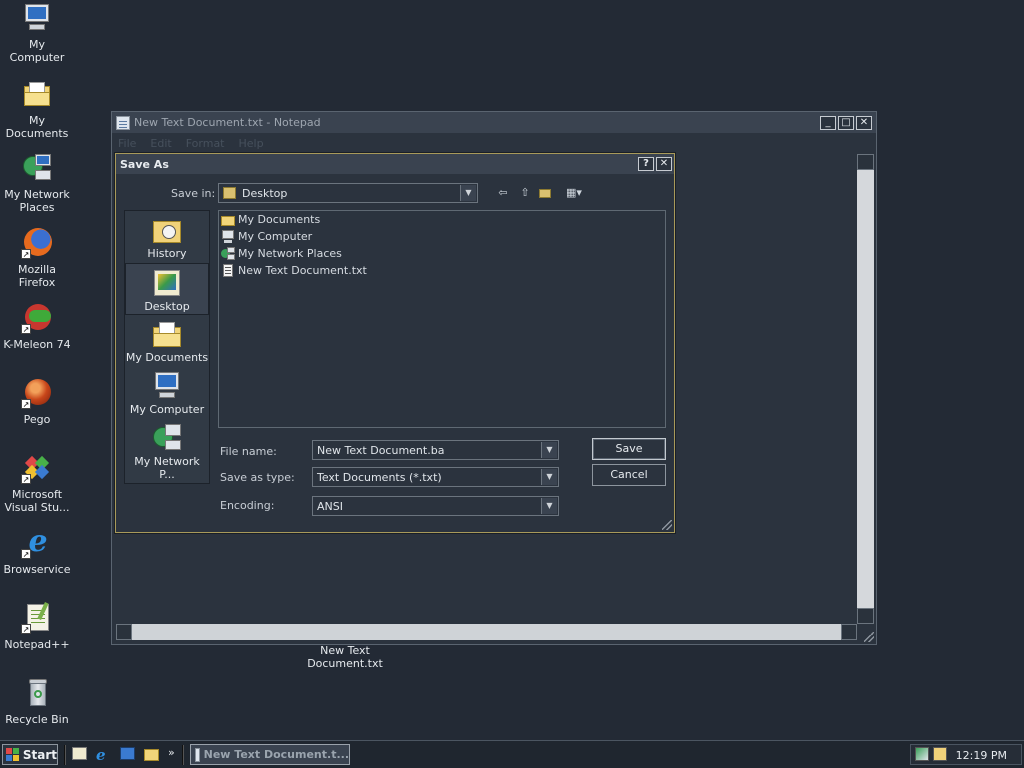  I want to click on scroll-track, so click(865, 389).